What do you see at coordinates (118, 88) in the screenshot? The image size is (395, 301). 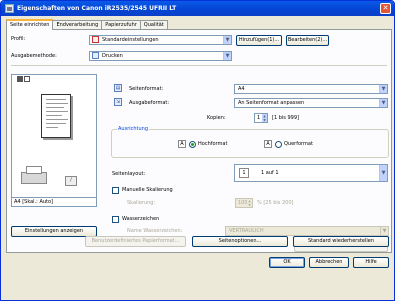 I see `page-size-icon: ▤` at bounding box center [118, 88].